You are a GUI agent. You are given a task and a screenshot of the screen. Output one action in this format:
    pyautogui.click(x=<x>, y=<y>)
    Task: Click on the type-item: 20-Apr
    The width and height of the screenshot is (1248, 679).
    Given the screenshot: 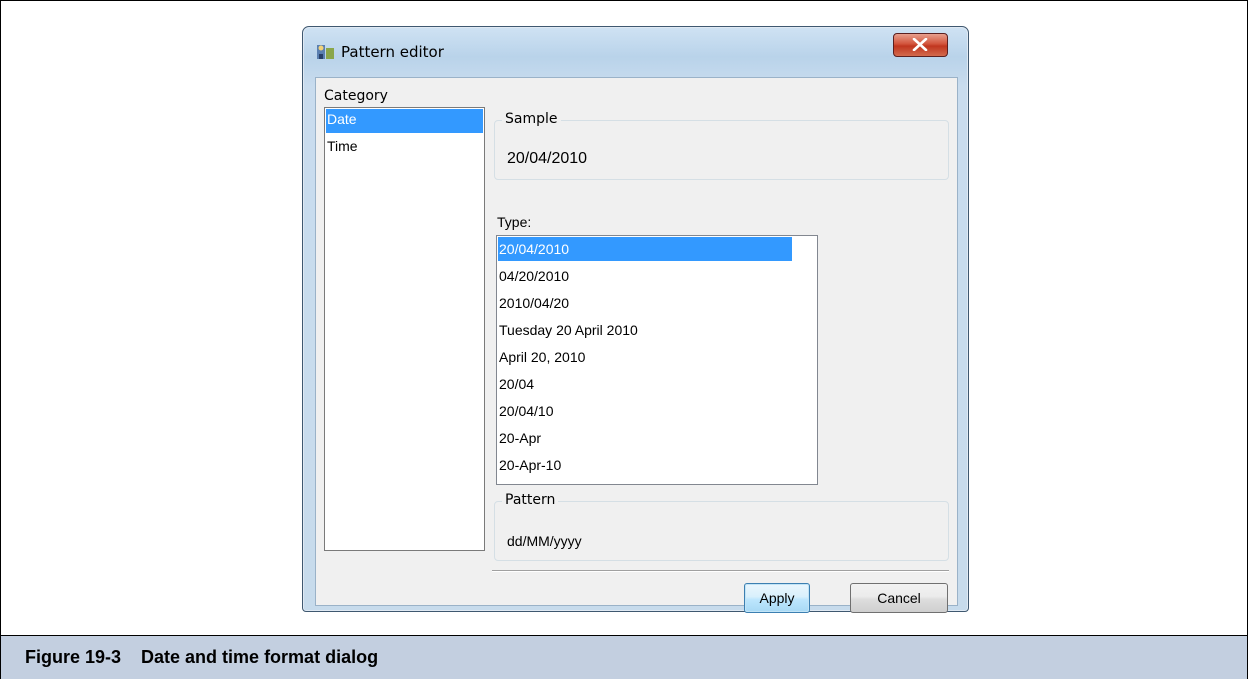 What is the action you would take?
    pyautogui.click(x=645, y=438)
    